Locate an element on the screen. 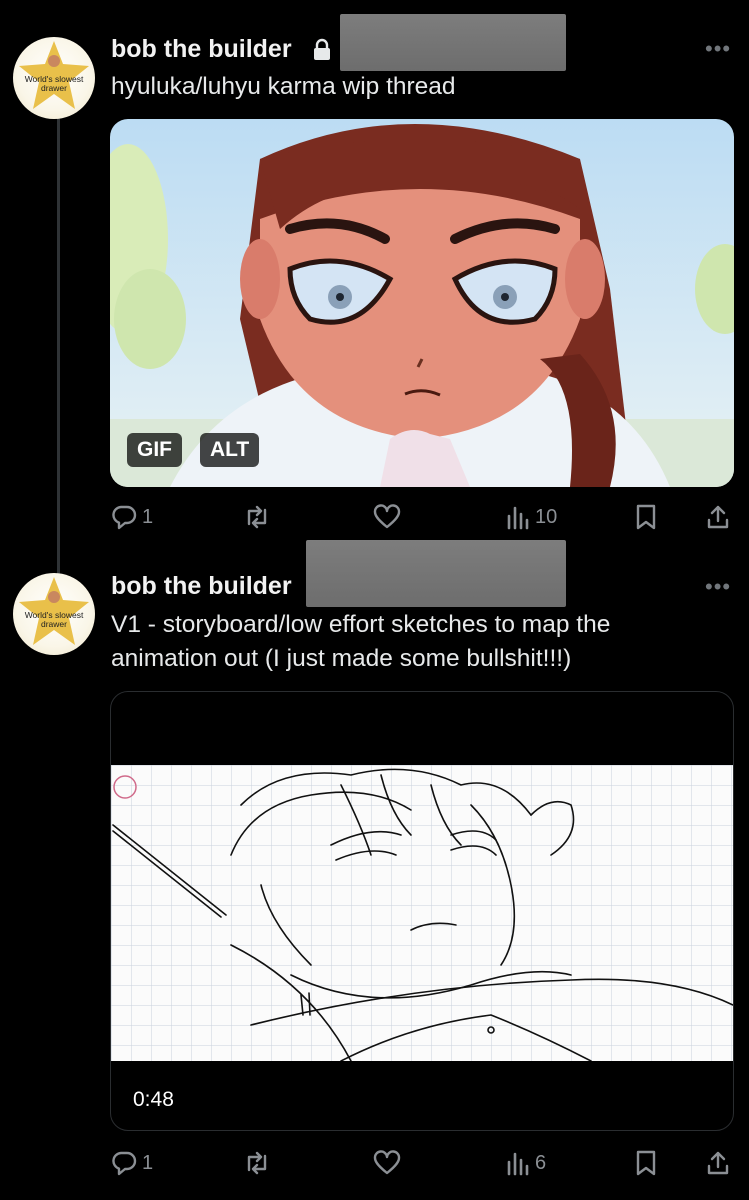 The image size is (749, 1200). alt-badge: ALT is located at coordinates (230, 450).